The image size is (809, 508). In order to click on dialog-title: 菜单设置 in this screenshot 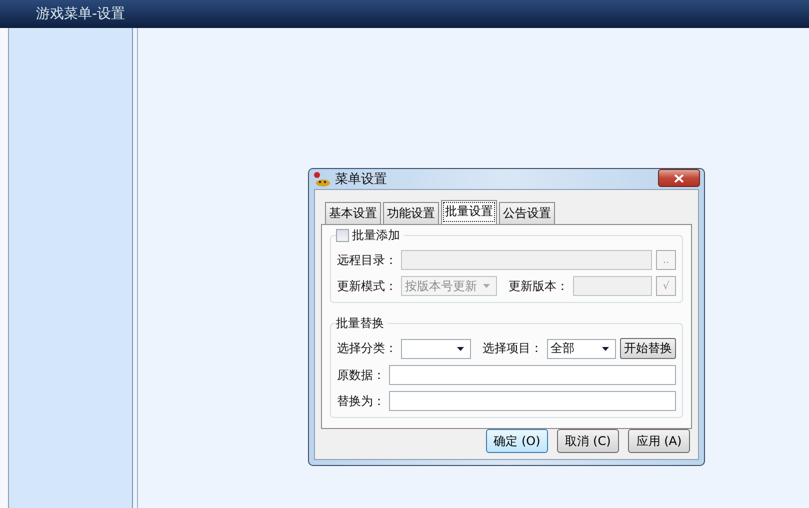, I will do `click(361, 179)`.